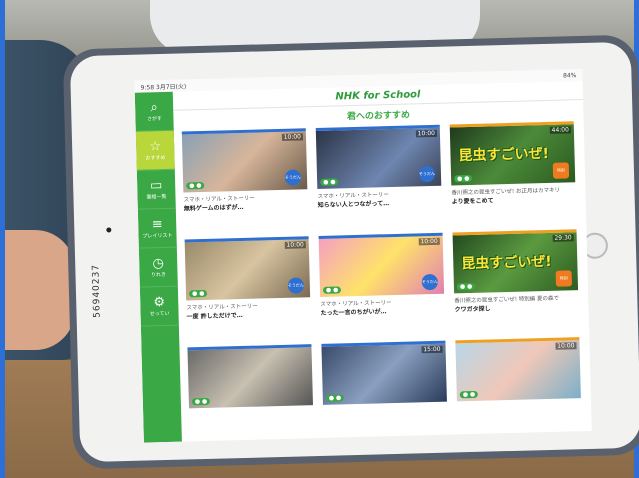  Describe the element at coordinates (109, 230) in the screenshot. I see `front-camera` at that location.